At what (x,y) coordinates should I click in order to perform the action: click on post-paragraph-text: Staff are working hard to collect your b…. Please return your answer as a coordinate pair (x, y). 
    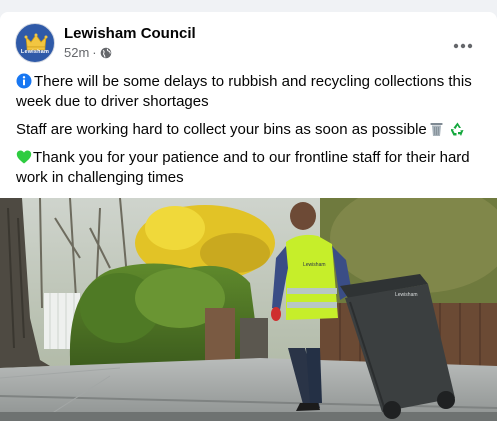
    Looking at the image, I should click on (221, 129).